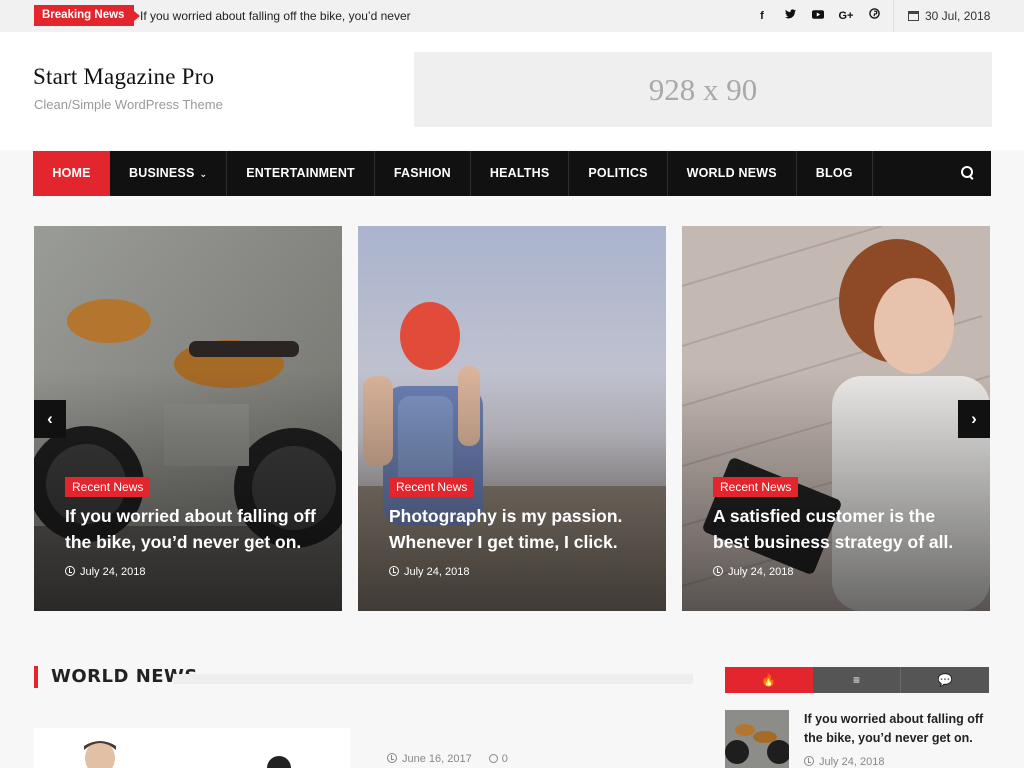 This screenshot has width=1024, height=768. What do you see at coordinates (493, 758) in the screenshot?
I see `comment-icon` at bounding box center [493, 758].